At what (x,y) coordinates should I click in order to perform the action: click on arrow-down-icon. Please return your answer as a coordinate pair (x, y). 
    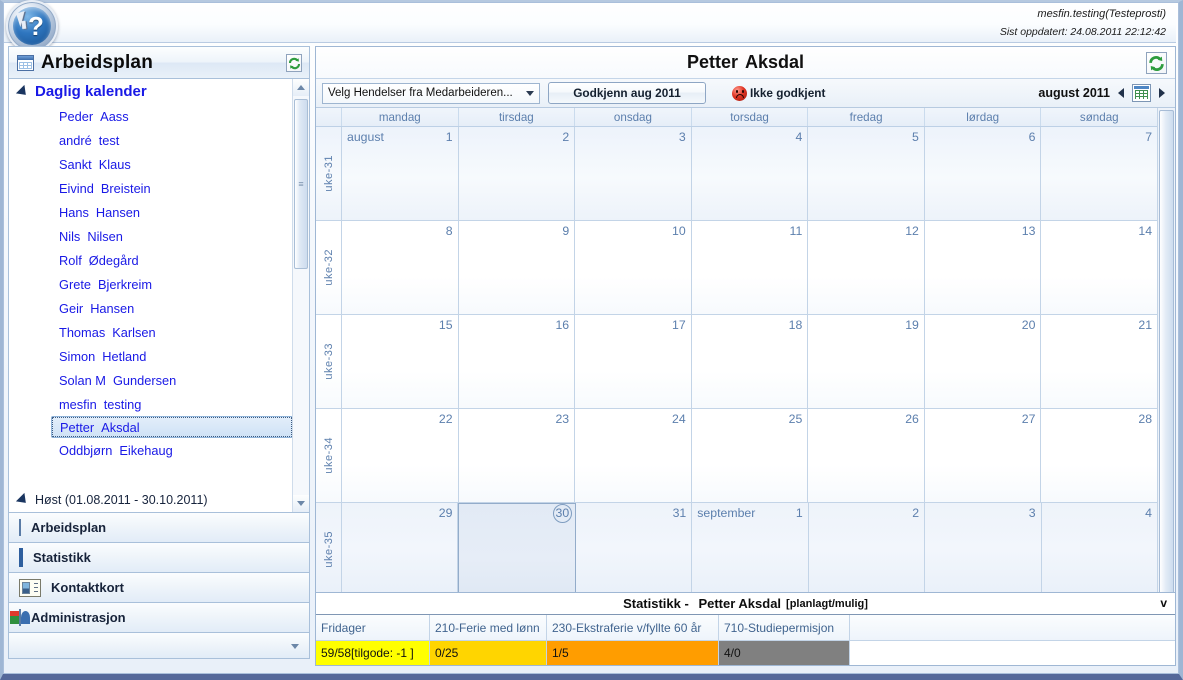
    Looking at the image, I should click on (301, 503).